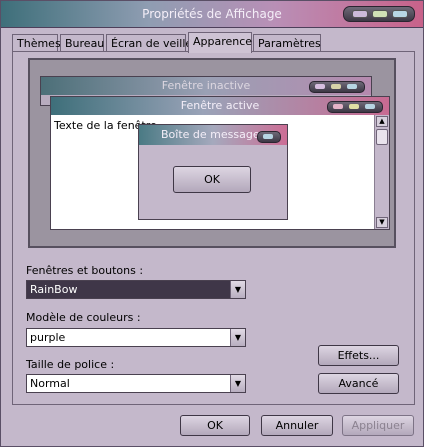 The image size is (424, 447). I want to click on preview-message-box: Boîte de message OK, so click(213, 172).